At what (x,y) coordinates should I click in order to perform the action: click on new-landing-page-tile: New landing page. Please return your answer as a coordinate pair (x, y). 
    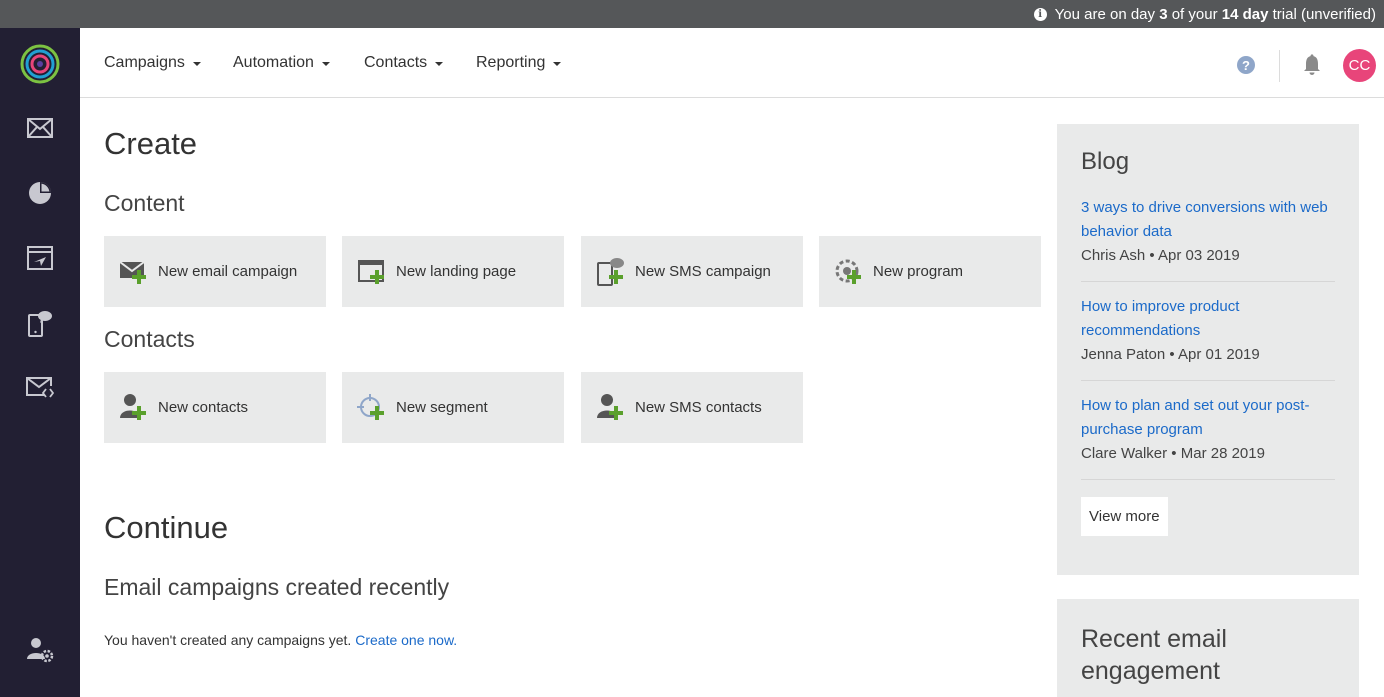
    Looking at the image, I should click on (453, 271).